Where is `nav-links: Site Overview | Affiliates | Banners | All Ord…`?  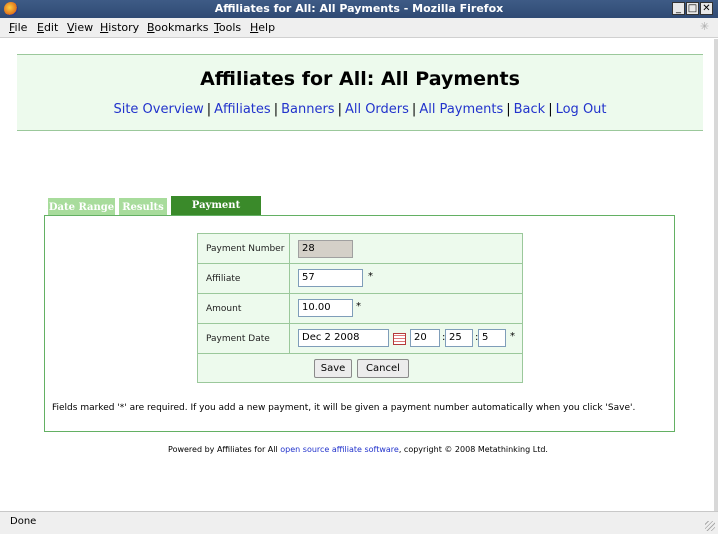 nav-links: Site Overview | Affiliates | Banners | All Ord… is located at coordinates (360, 109).